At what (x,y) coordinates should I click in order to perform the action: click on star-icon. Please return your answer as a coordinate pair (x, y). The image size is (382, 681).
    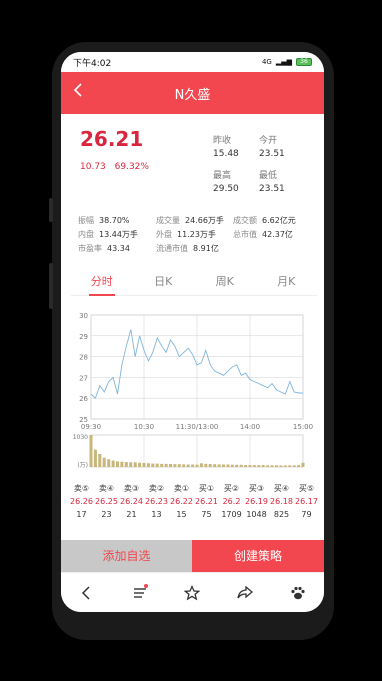
    Looking at the image, I should click on (192, 592).